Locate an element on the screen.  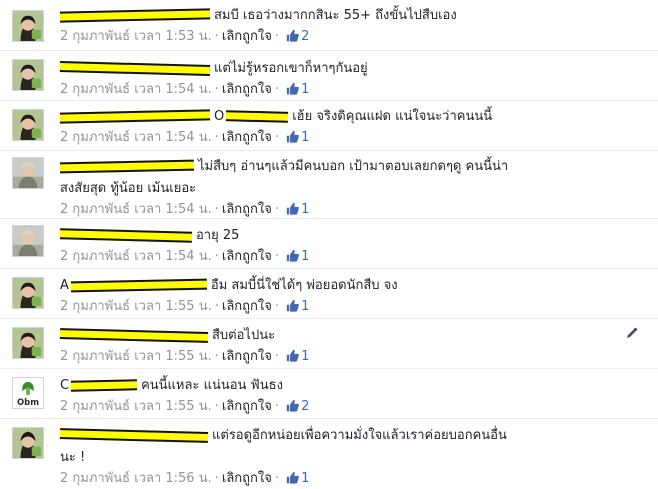
name-initial: O is located at coordinates (219, 116).